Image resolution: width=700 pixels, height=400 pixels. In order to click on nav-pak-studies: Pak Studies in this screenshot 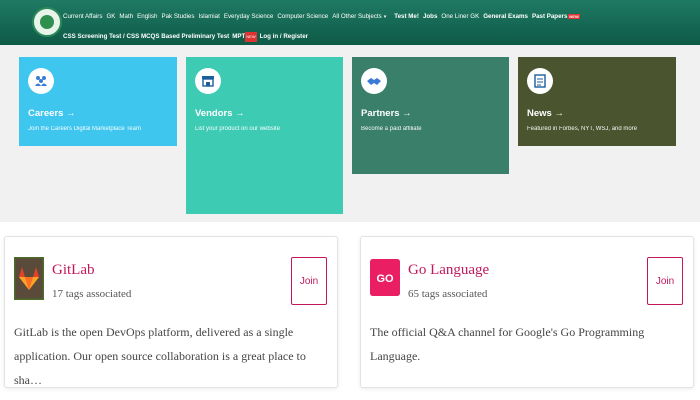, I will do `click(177, 17)`.